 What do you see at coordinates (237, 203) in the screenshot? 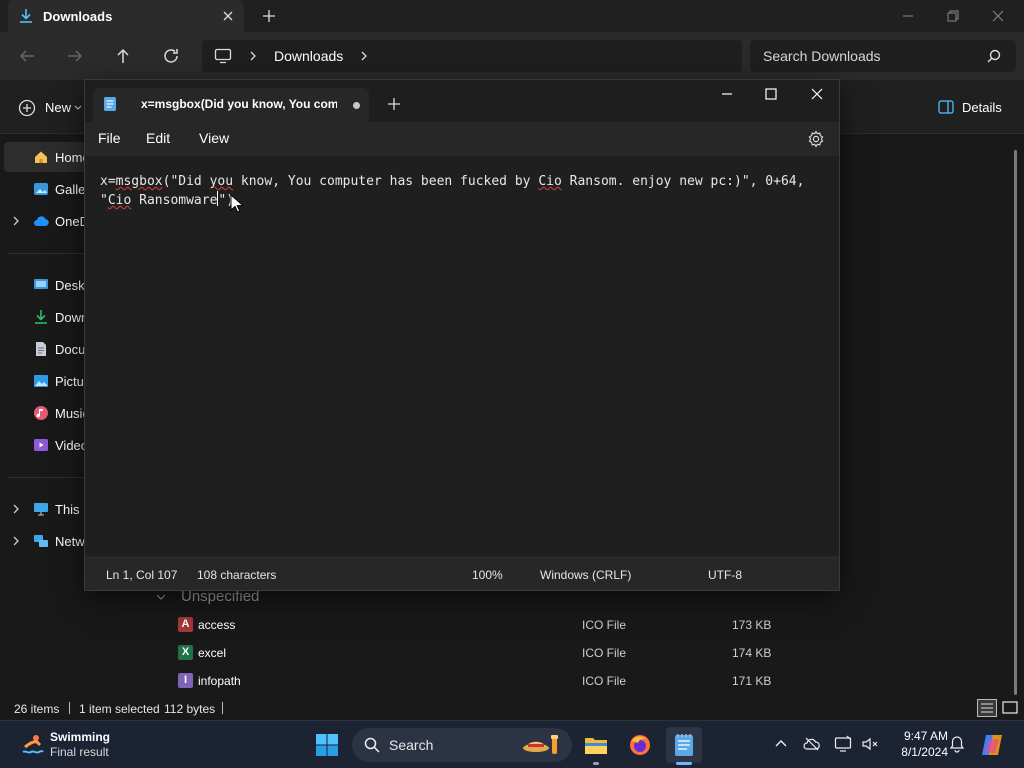
I see `mouse-cursor-icon` at bounding box center [237, 203].